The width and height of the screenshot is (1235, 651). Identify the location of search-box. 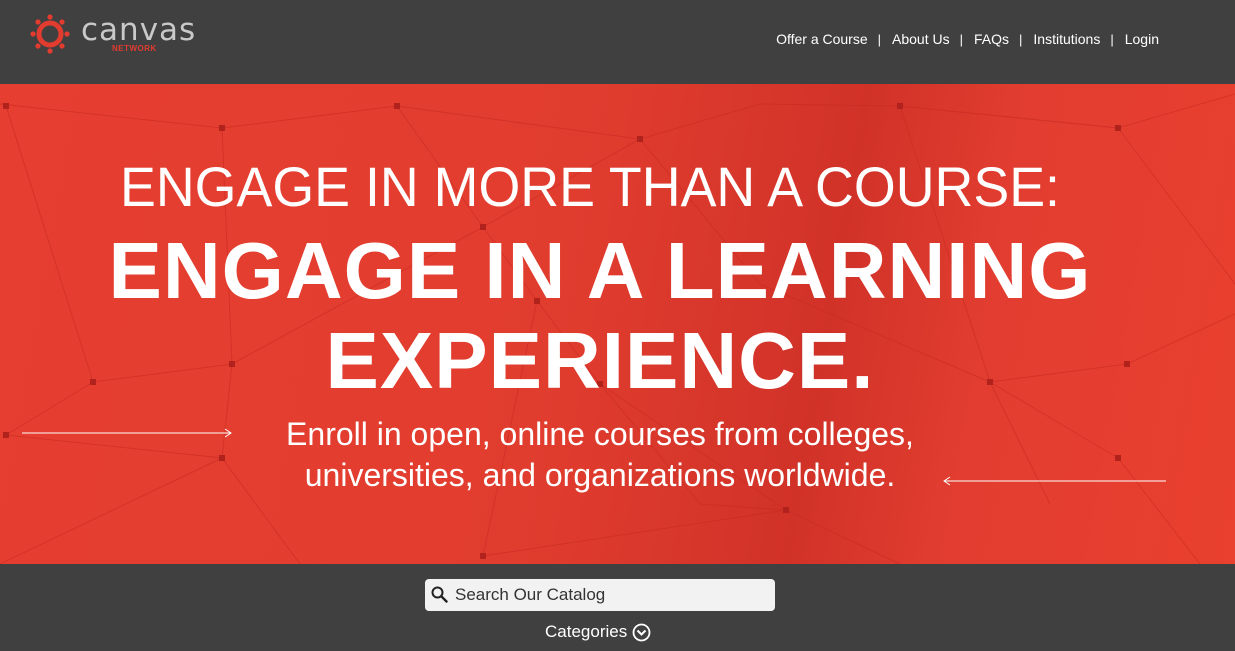
(600, 595).